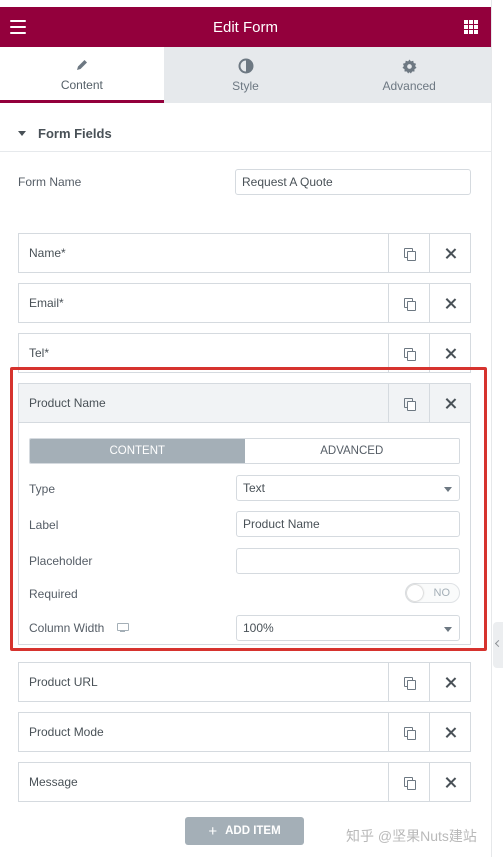 The image size is (503, 857). What do you see at coordinates (22, 133) in the screenshot?
I see `caret-down-icon` at bounding box center [22, 133].